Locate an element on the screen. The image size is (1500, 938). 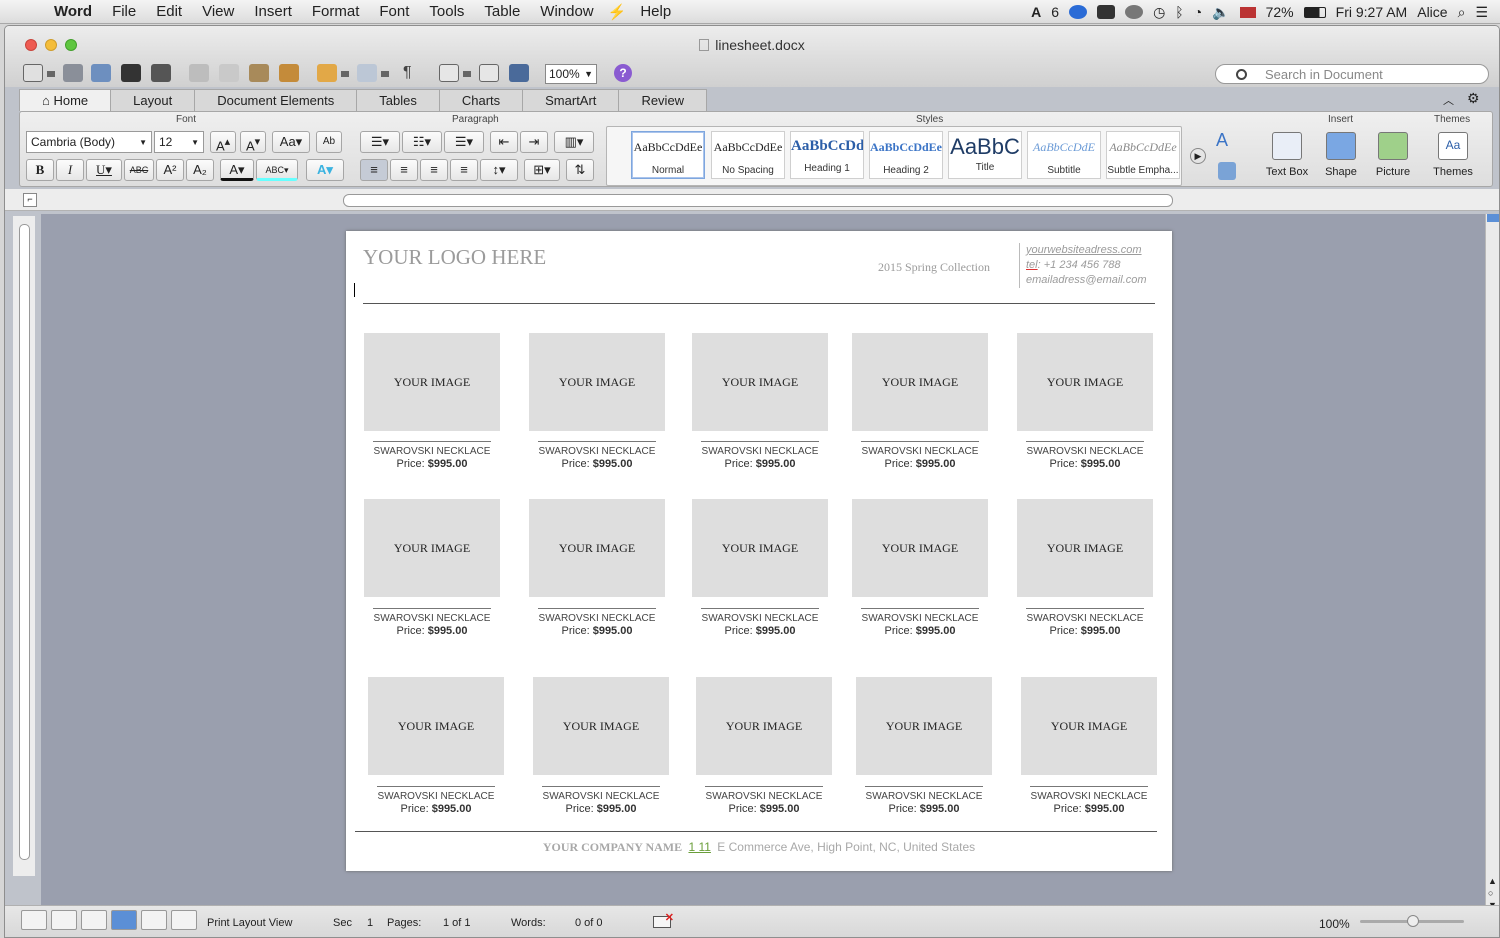
style-subtitle: AaBbCcDdE Subtitle is located at coordinates (1064, 155).